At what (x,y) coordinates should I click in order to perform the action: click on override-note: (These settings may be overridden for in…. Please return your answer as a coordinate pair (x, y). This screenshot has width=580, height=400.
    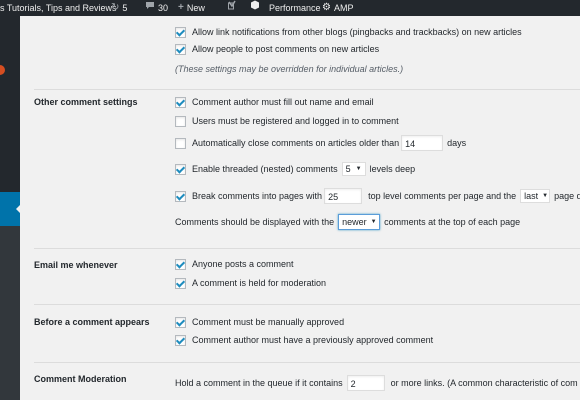
    Looking at the image, I should click on (289, 69).